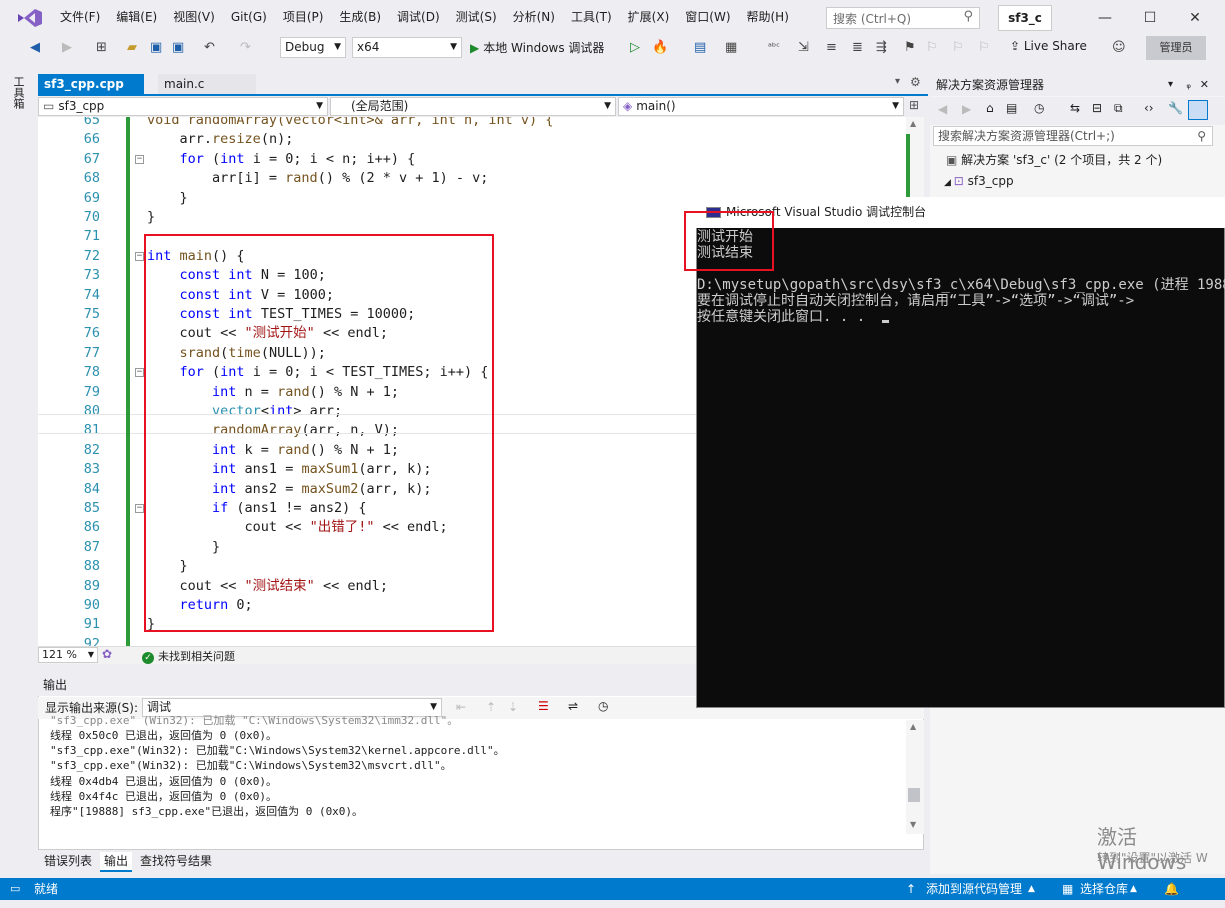 The image size is (1225, 908). What do you see at coordinates (116, 862) in the screenshot?
I see `tab-output: 输出` at bounding box center [116, 862].